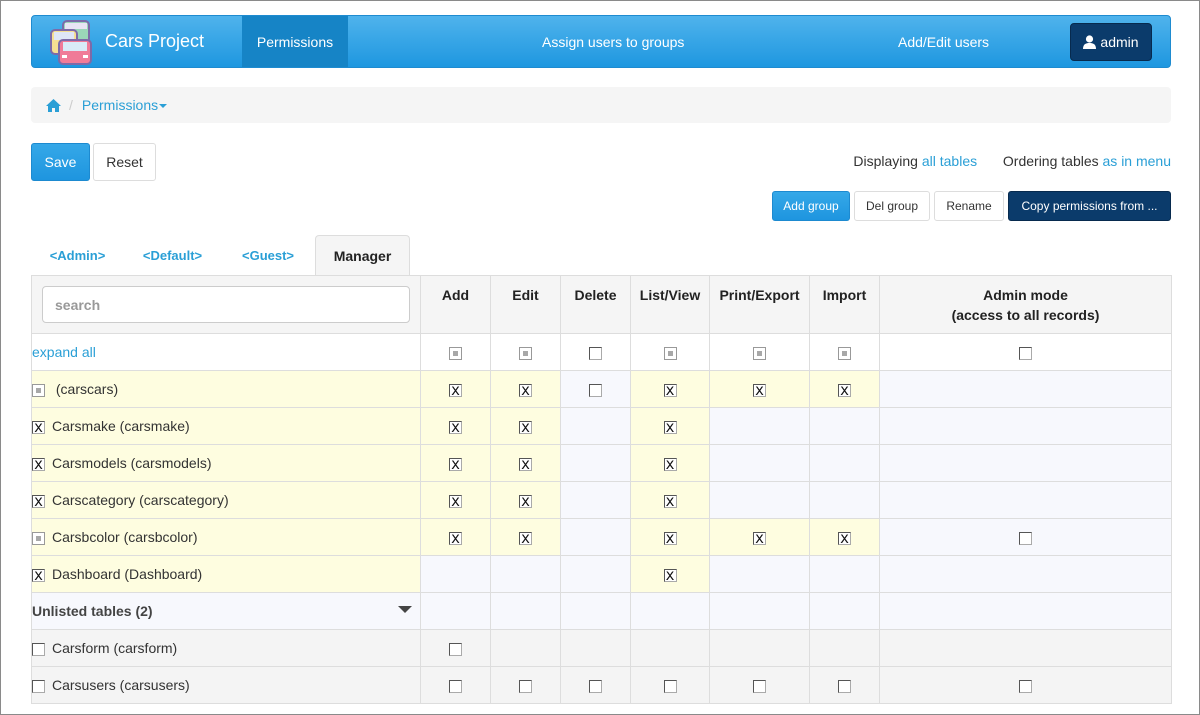 This screenshot has height=715, width=1200. Describe the element at coordinates (60, 162) in the screenshot. I see `save-button: Save` at that location.